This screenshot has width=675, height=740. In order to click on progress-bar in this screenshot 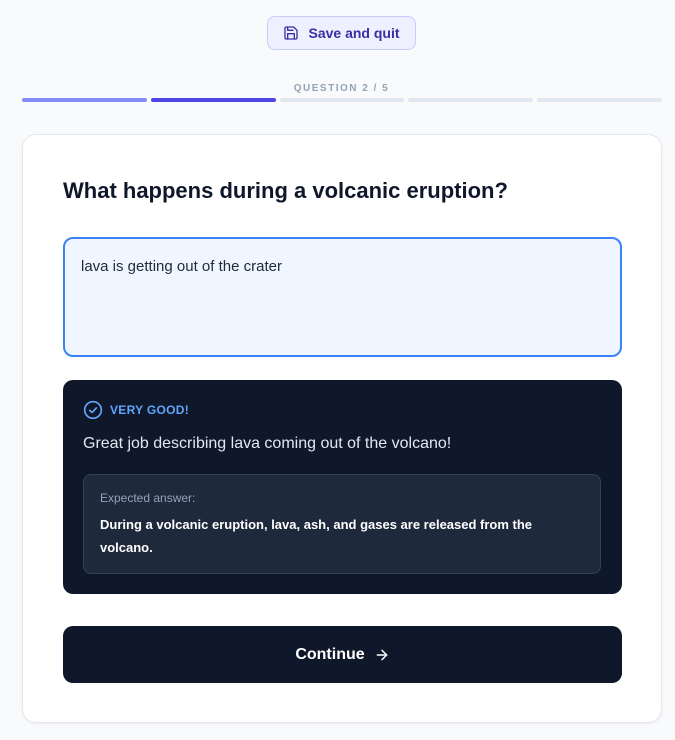, I will do `click(342, 100)`.